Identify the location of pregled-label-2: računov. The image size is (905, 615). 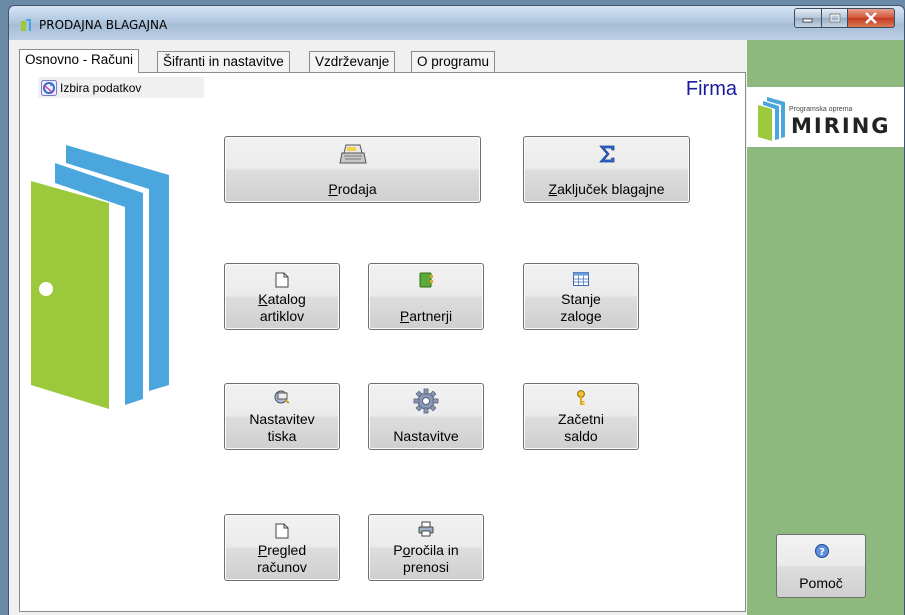
(282, 567).